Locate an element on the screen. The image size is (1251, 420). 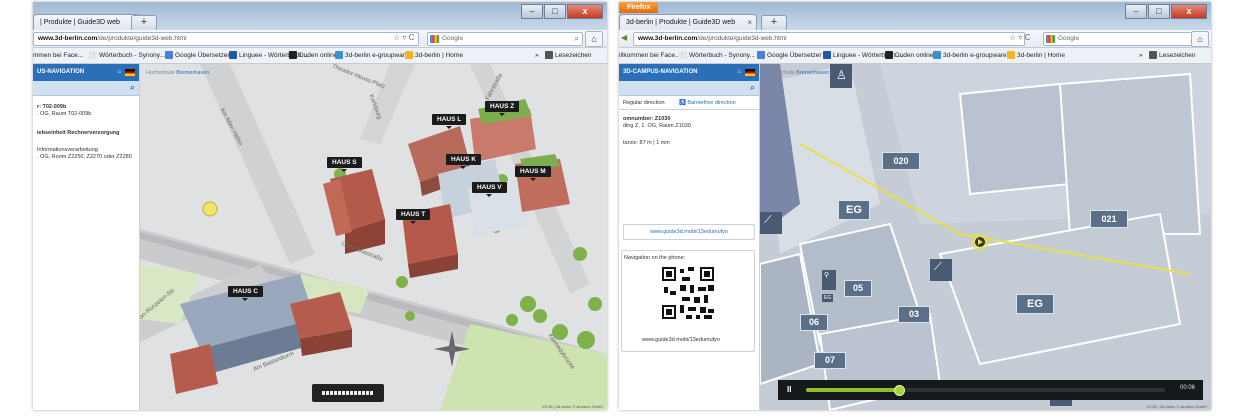
title-bar: | Produkte | Guide3D web × + – □ x is located at coordinates (320, 16).